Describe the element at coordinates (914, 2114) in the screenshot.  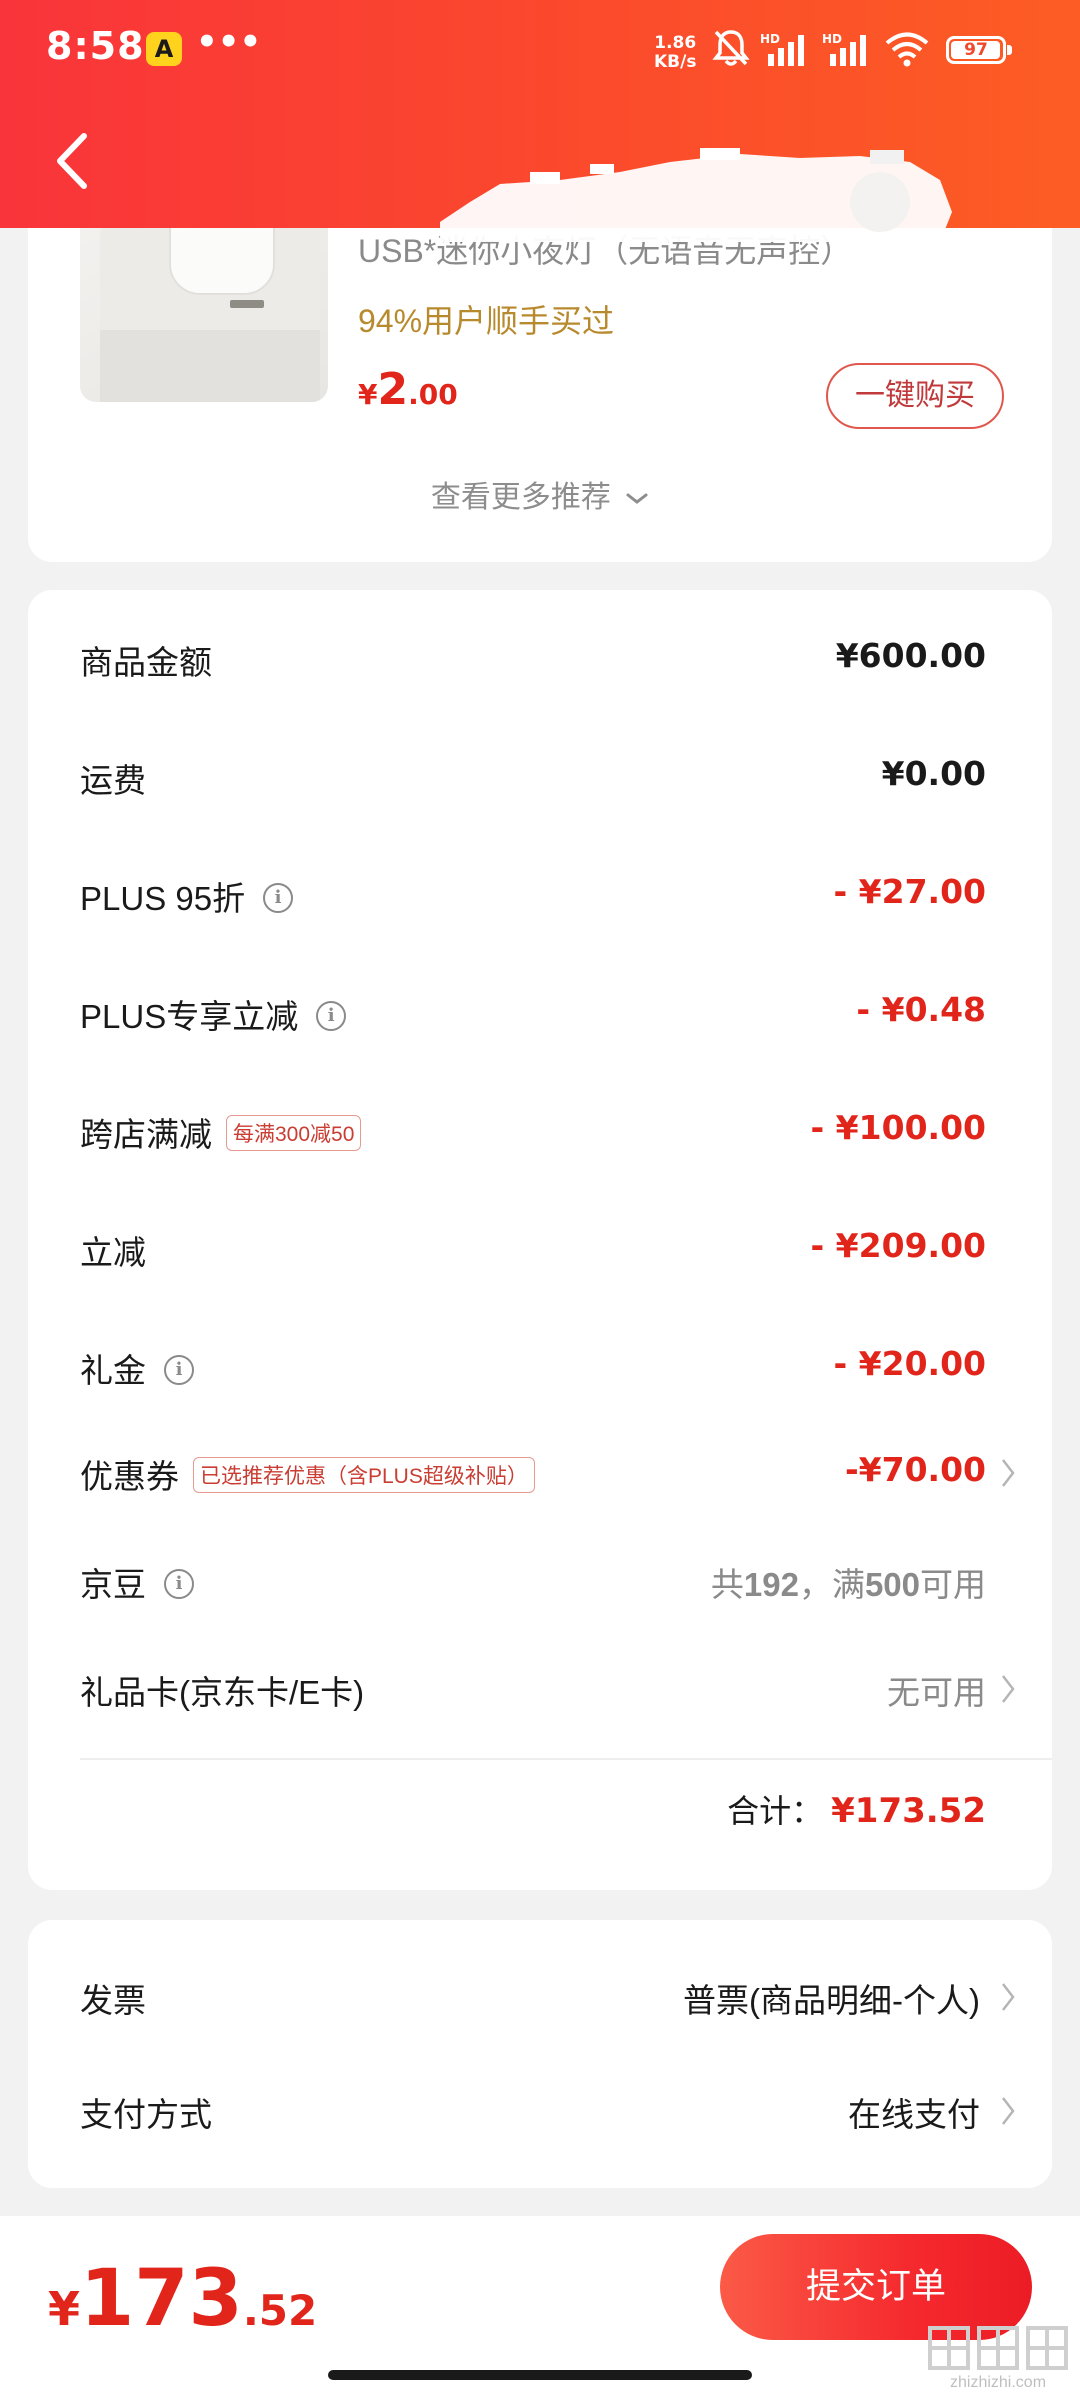
I see `payment-value: 在线支付` at that location.